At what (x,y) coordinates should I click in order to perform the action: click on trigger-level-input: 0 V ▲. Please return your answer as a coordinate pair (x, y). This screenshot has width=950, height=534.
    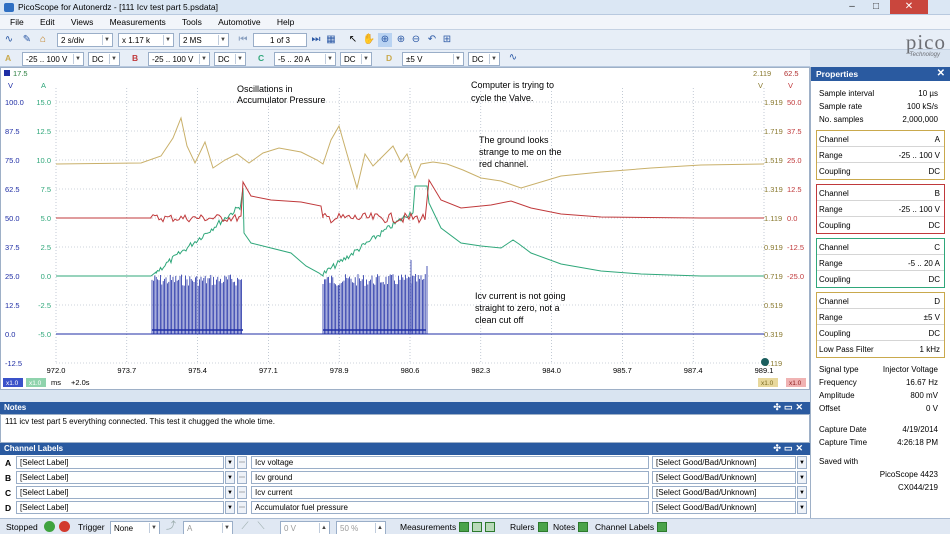
    Looking at the image, I should click on (305, 527).